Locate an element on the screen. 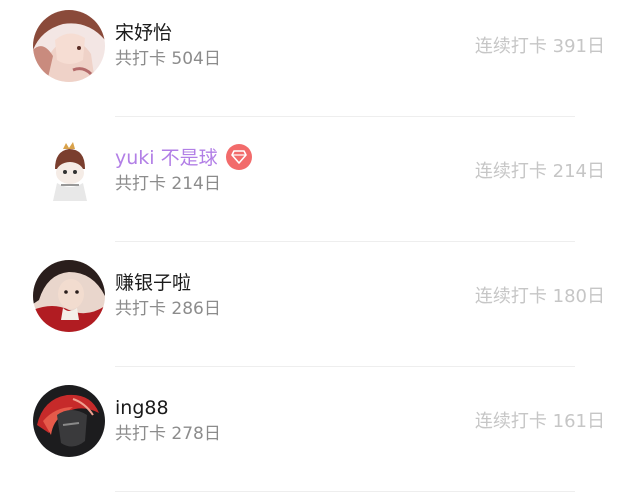  user-name-text: yuki 不是球 is located at coordinates (166, 158).